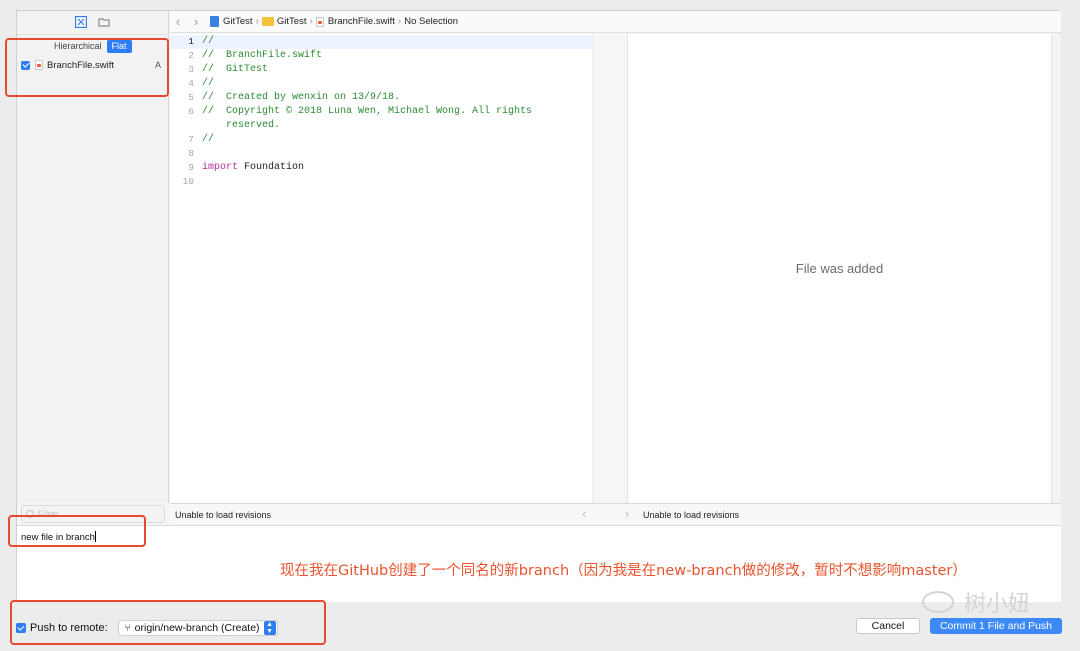  I want to click on keyword: import, so click(220, 167).